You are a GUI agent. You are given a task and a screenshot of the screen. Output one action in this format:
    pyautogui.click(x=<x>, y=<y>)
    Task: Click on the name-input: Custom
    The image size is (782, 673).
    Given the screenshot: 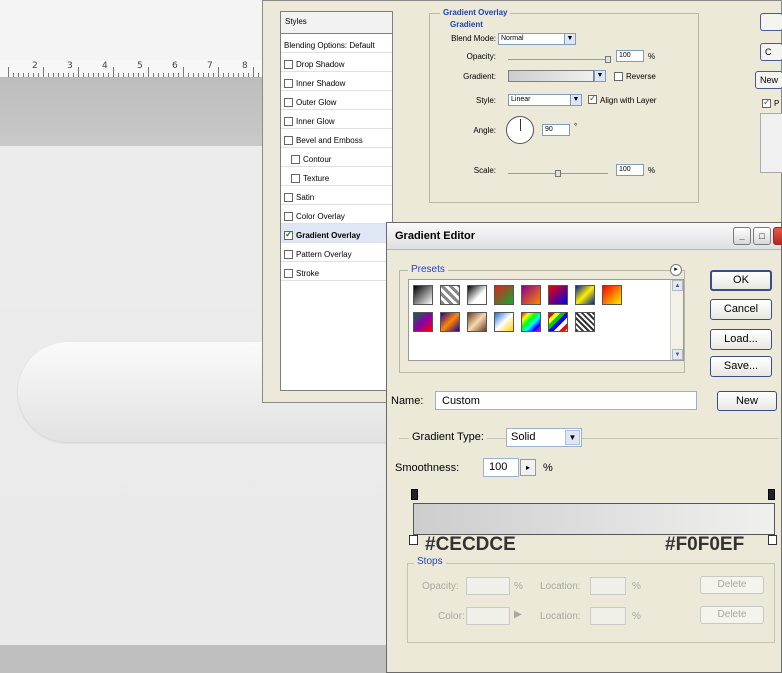 What is the action you would take?
    pyautogui.click(x=566, y=400)
    